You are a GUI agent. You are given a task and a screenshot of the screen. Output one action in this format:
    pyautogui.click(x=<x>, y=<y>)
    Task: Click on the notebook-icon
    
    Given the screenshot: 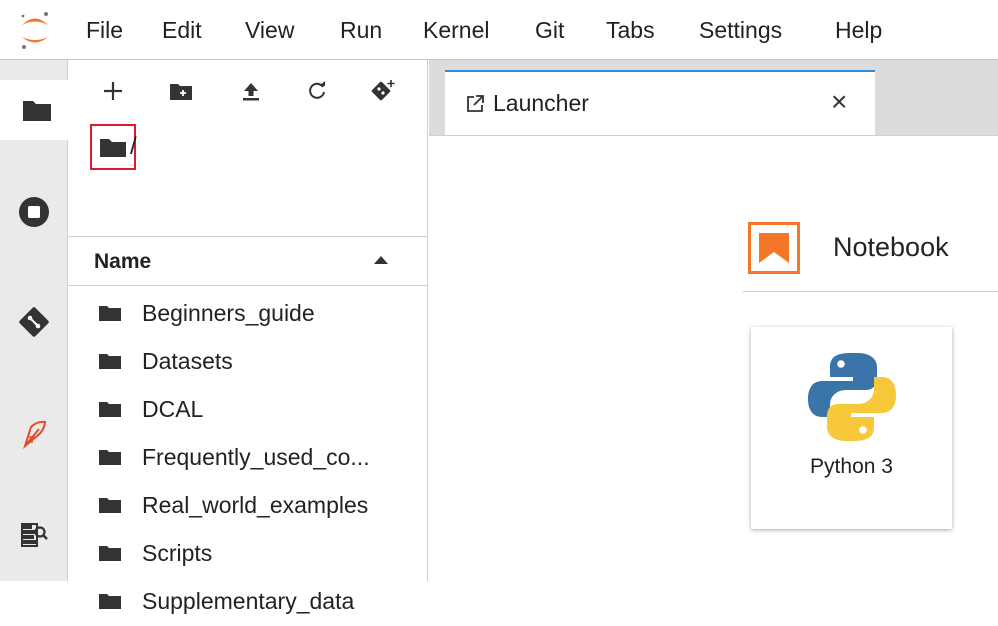 What is the action you would take?
    pyautogui.click(x=774, y=248)
    